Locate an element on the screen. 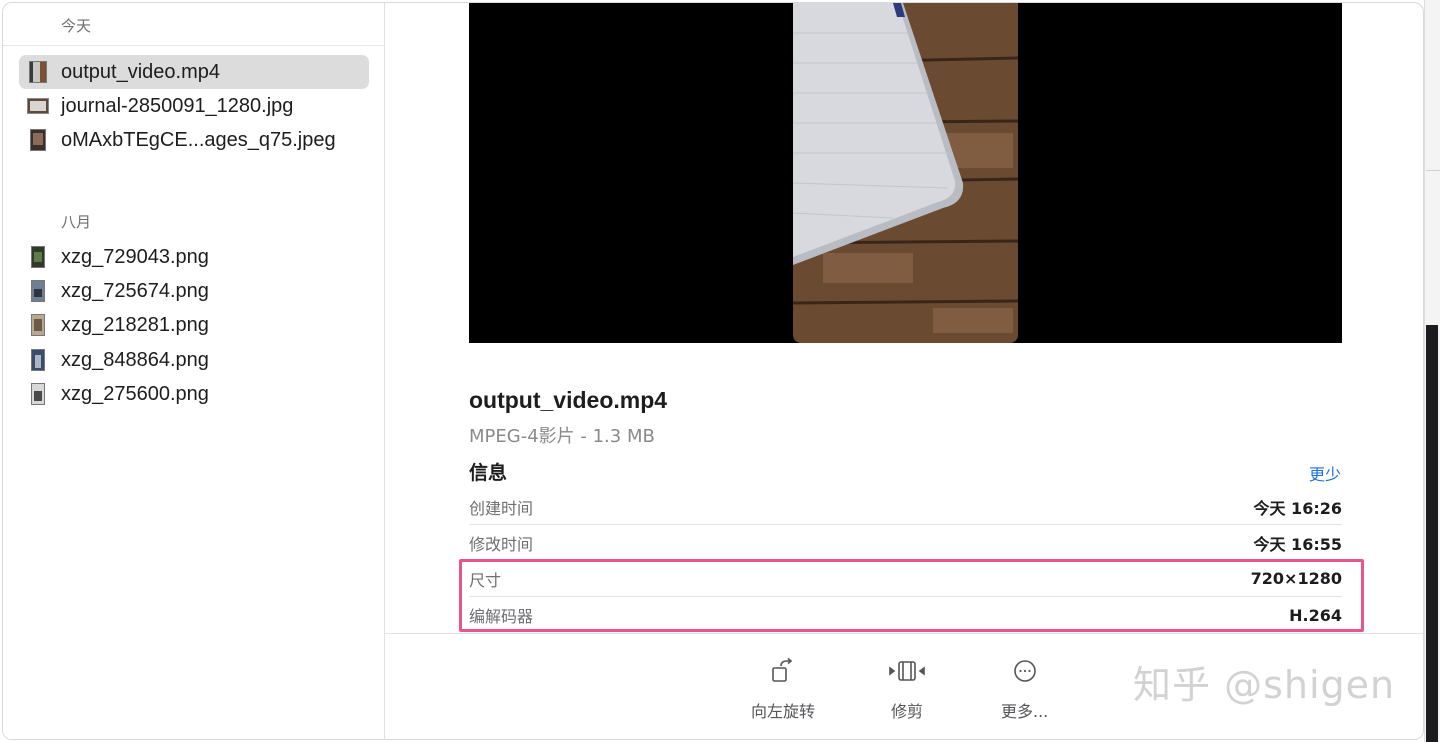 The image size is (1440, 742). file-row-xzg-848864: xzg_848864.png is located at coordinates (194, 360).